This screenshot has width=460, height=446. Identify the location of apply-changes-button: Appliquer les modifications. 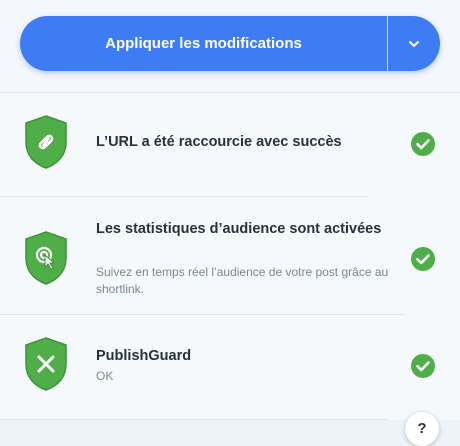
(203, 43).